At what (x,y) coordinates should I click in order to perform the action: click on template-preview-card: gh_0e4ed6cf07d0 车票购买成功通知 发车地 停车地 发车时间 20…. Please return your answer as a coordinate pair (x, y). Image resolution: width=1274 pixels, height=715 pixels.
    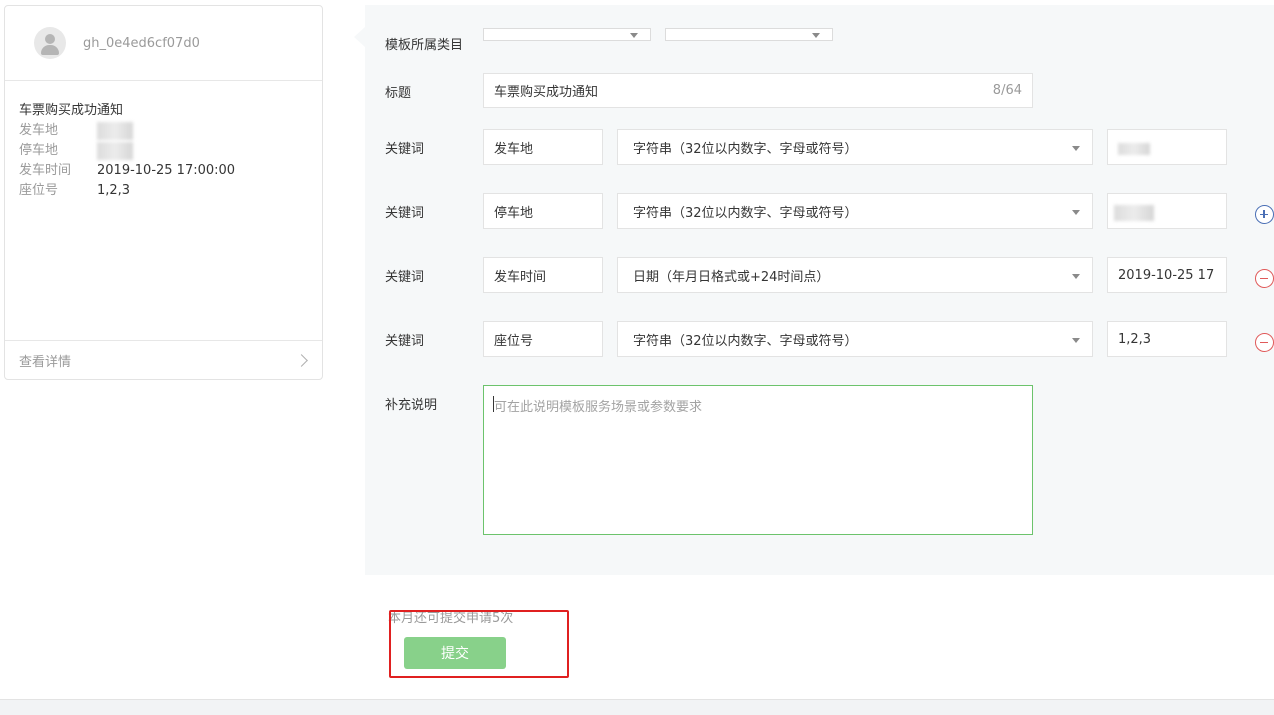
    Looking at the image, I should click on (163, 192).